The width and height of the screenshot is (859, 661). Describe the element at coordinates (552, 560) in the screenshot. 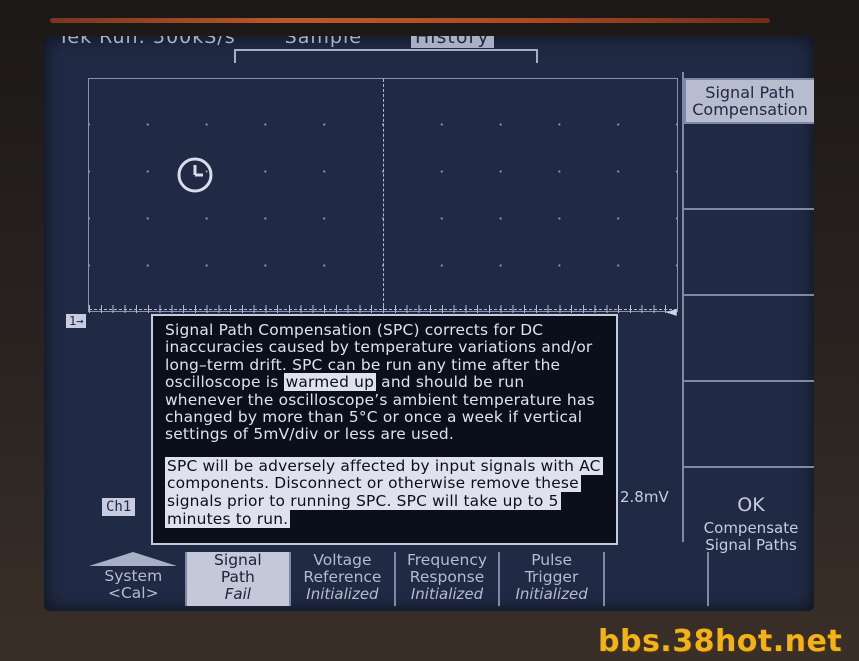

I see `pulse-trigger-line1: Pulse` at that location.